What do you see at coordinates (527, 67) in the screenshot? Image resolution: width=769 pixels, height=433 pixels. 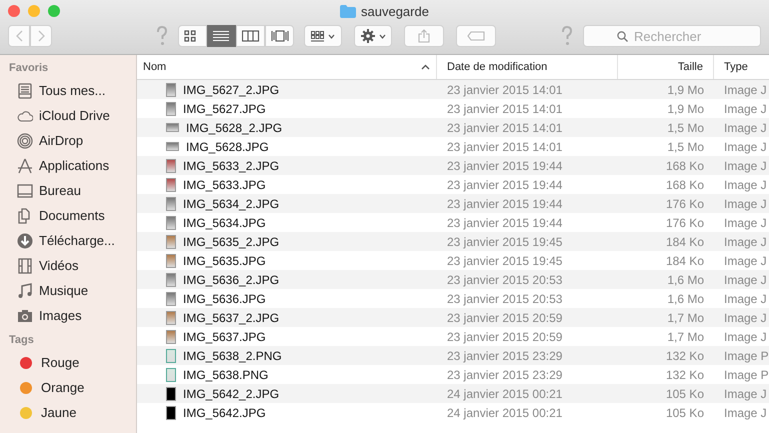 I see `column-header: Date de modification` at bounding box center [527, 67].